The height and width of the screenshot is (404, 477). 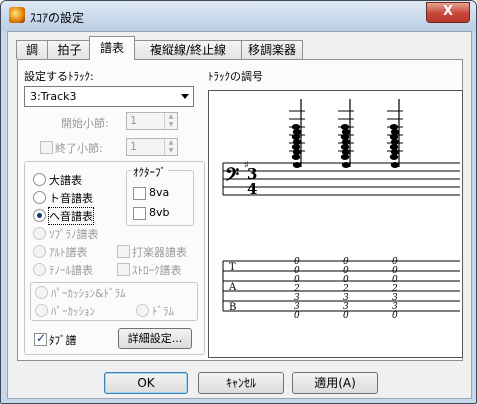 I want to click on octave-label: ｵｸﾀｰﾌﾞ, so click(x=149, y=172).